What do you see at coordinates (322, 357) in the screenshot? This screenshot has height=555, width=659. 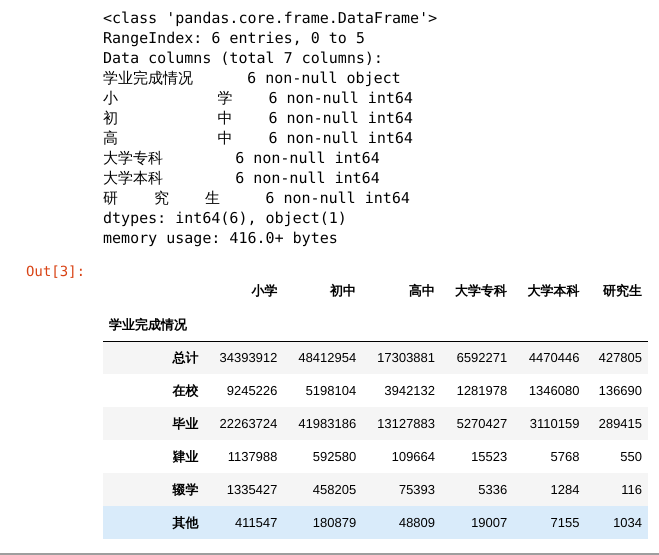 I see `table-cell: 48412954` at bounding box center [322, 357].